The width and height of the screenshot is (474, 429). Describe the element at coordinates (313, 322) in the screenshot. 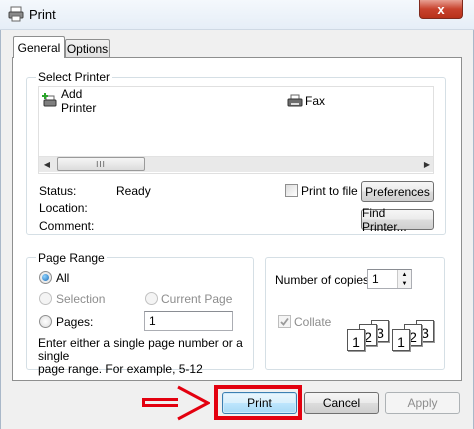

I see `collate-label: Collate` at that location.